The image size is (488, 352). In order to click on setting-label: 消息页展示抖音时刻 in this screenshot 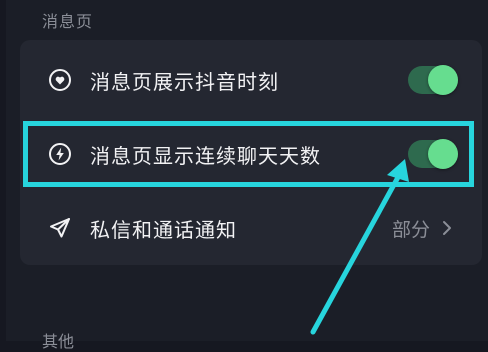, I will do `click(184, 81)`.